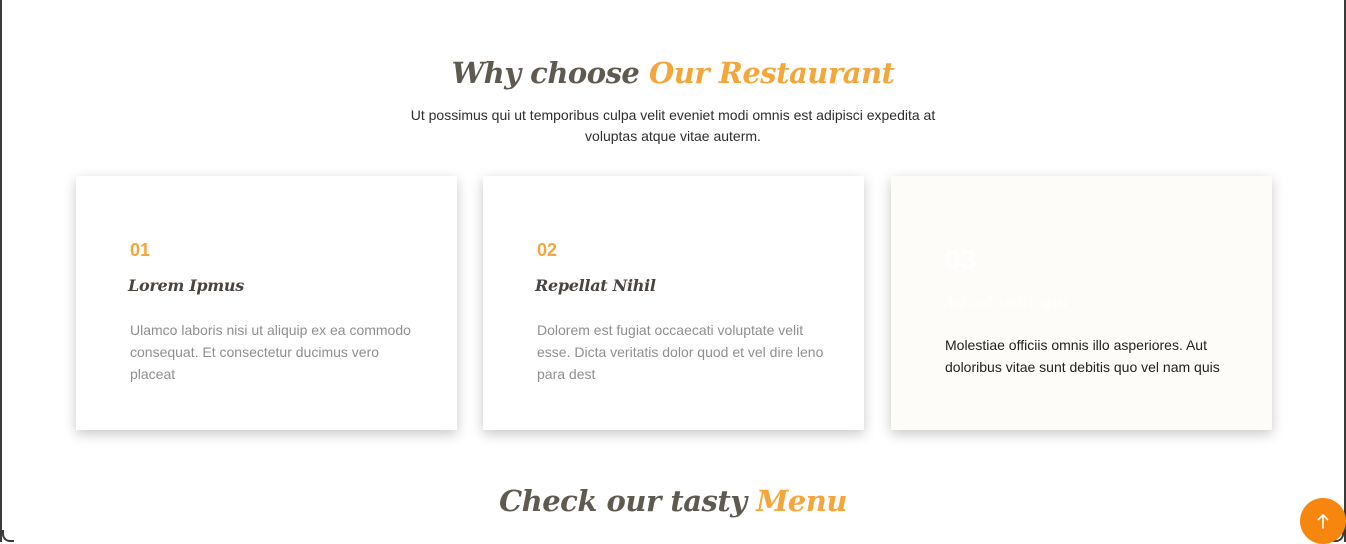 The width and height of the screenshot is (1346, 544). What do you see at coordinates (140, 250) in the screenshot?
I see `card-number: 01` at bounding box center [140, 250].